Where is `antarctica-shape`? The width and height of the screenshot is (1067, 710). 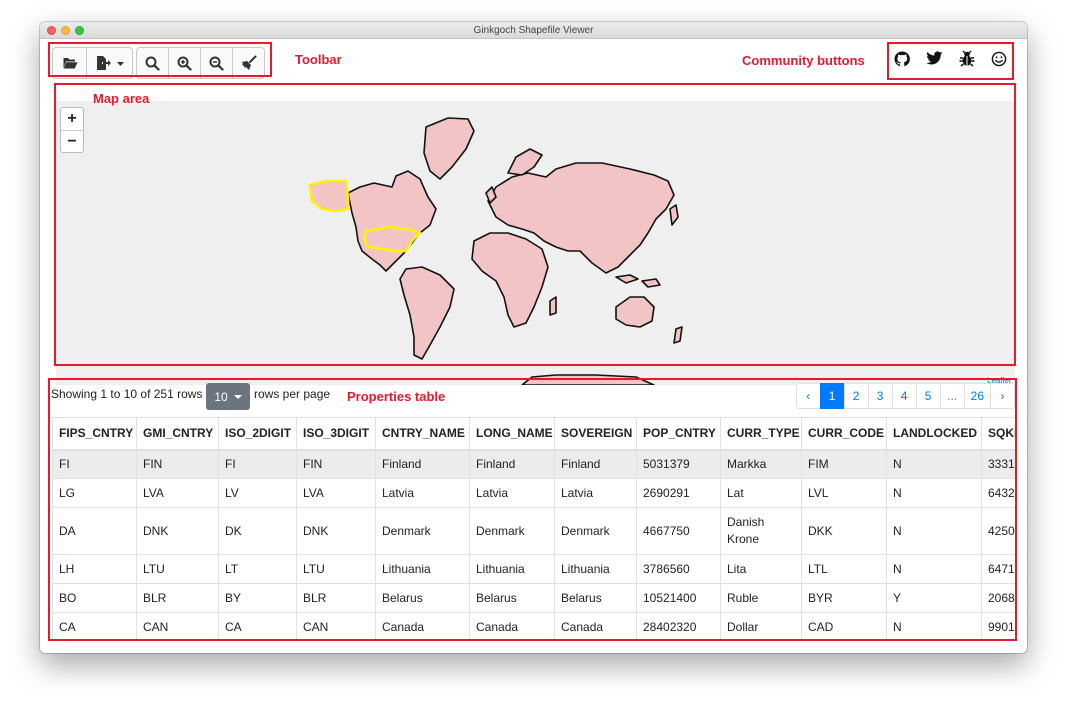
antarctica-shape is located at coordinates (588, 379).